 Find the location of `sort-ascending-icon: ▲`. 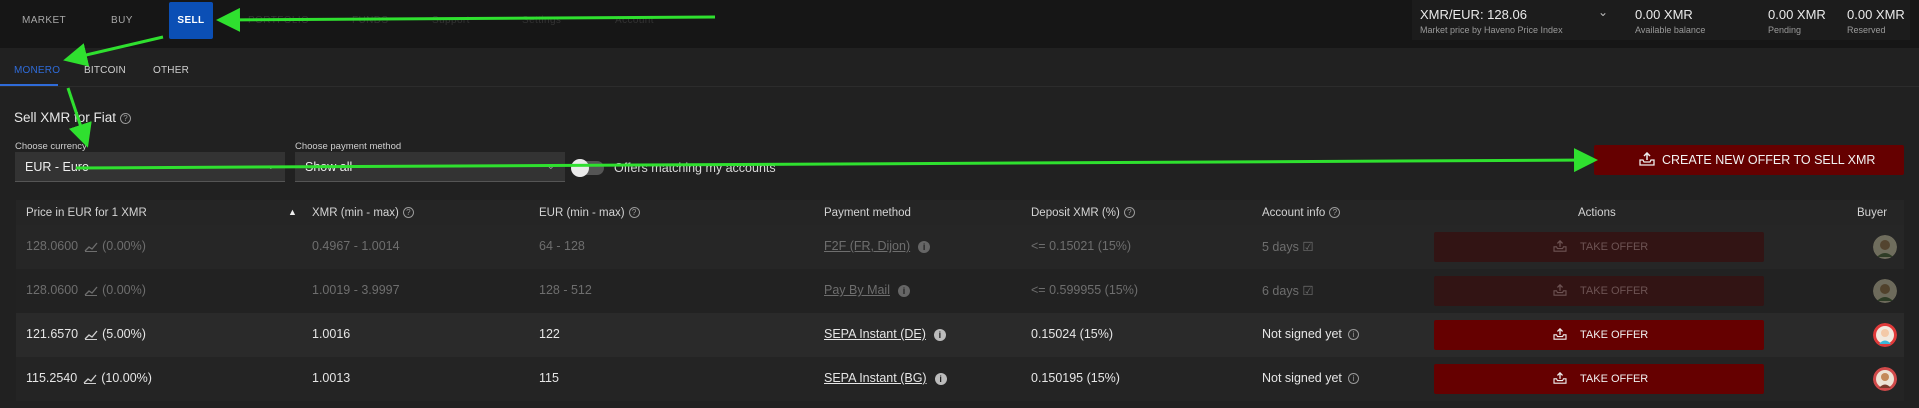

sort-ascending-icon: ▲ is located at coordinates (292, 212).